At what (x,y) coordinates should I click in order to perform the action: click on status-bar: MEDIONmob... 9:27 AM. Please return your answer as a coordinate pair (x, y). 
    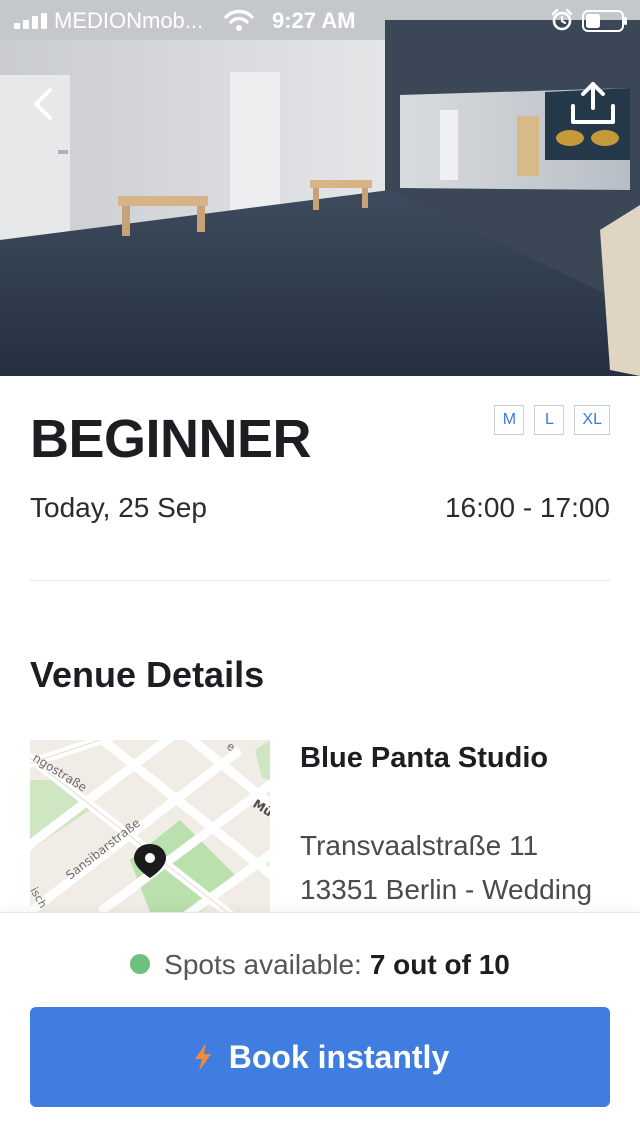
    Looking at the image, I should click on (320, 20).